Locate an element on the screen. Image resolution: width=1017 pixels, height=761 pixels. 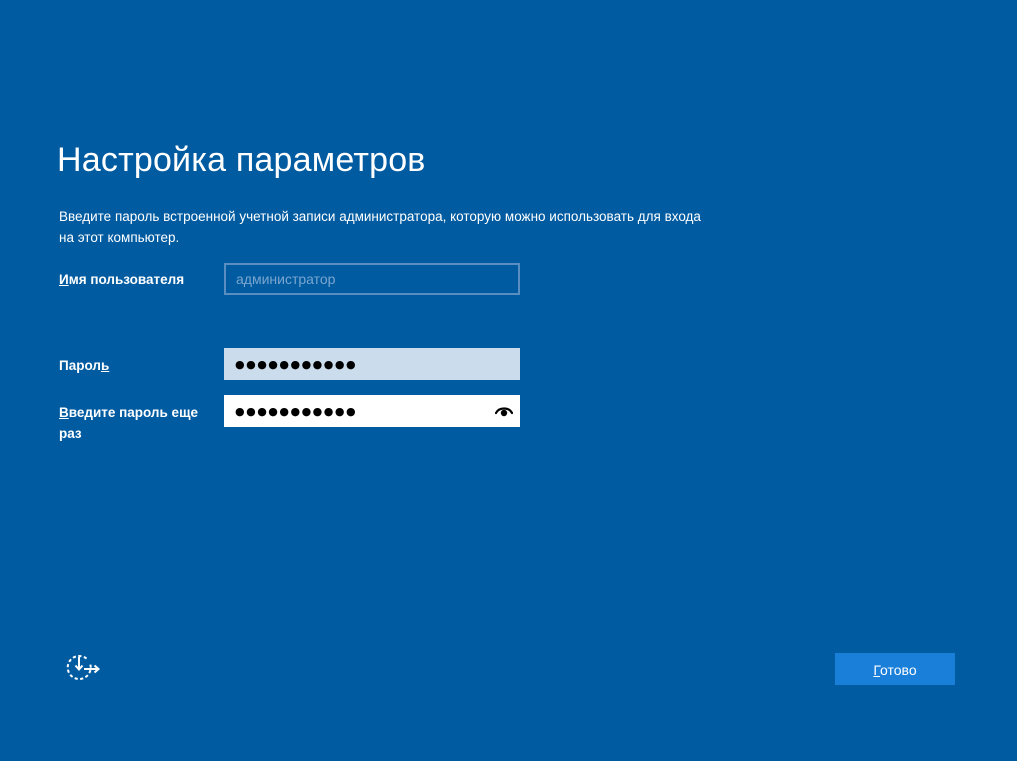
done-button: Готово is located at coordinates (895, 669).